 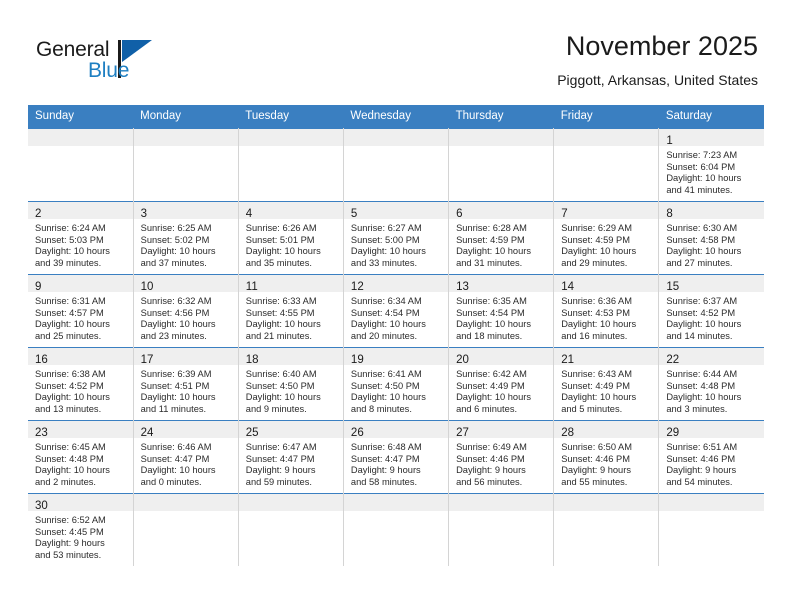 I want to click on day-detail-line: and 23 minutes., so click(x=173, y=335).